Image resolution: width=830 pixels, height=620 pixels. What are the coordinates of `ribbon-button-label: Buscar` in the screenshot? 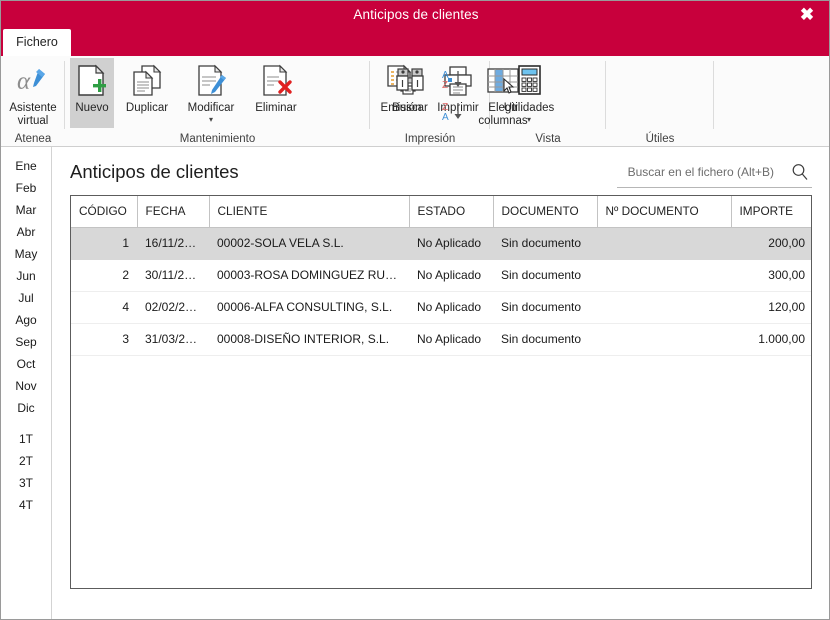 It's located at (410, 108).